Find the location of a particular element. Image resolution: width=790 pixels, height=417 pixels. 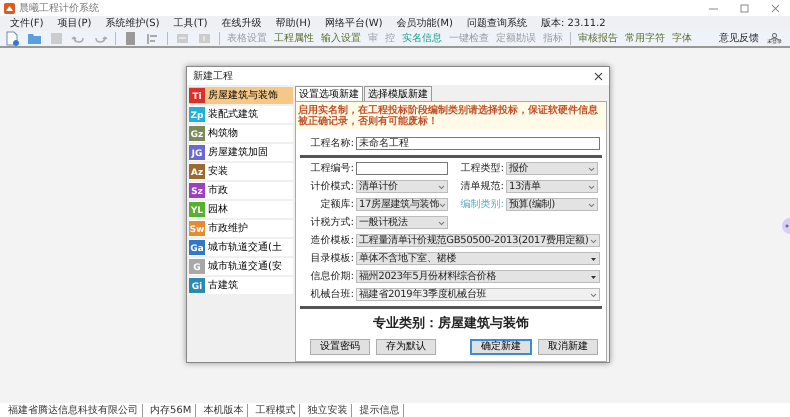

field-label: 造价模板: is located at coordinates (332, 241).